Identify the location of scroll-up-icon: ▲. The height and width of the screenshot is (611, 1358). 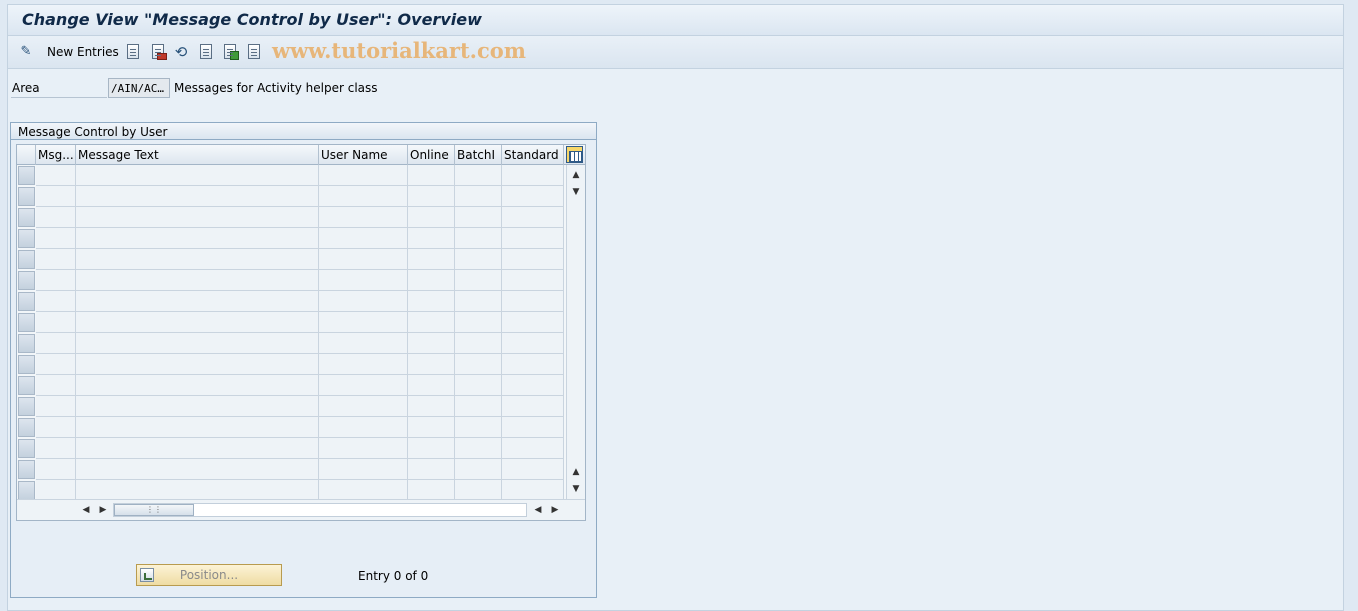
(576, 175).